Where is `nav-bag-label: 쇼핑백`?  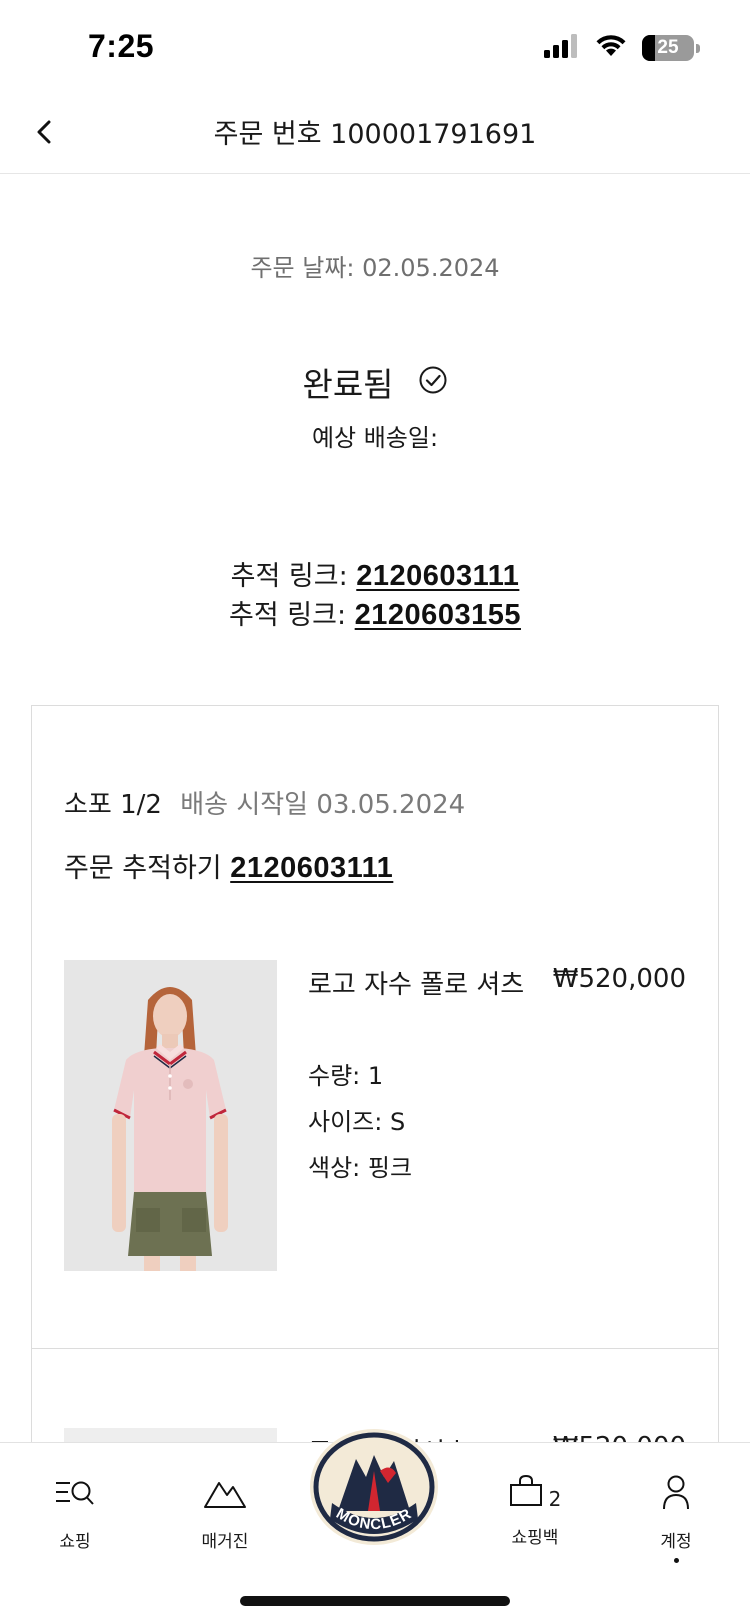 nav-bag-label: 쇼핑백 is located at coordinates (535, 1538).